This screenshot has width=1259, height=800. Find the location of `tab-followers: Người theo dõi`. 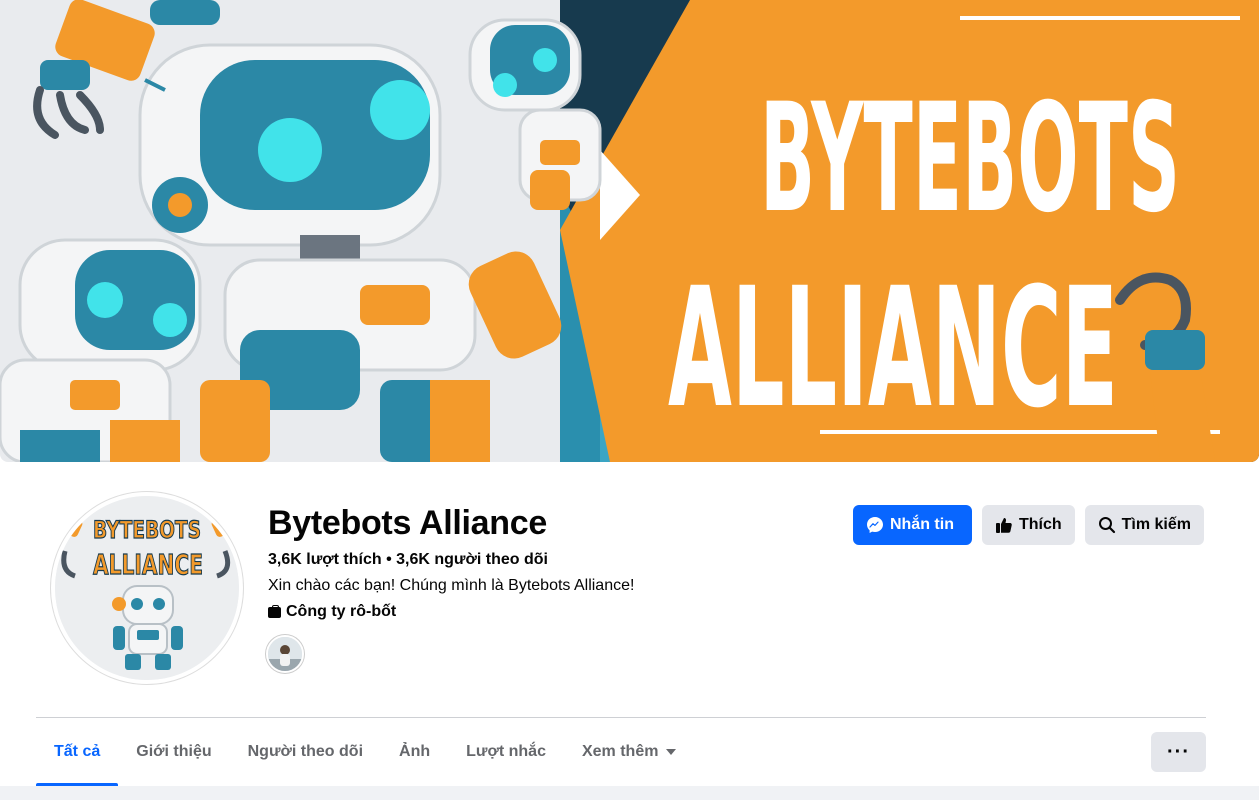

tab-followers: Người theo dõi is located at coordinates (305, 752).